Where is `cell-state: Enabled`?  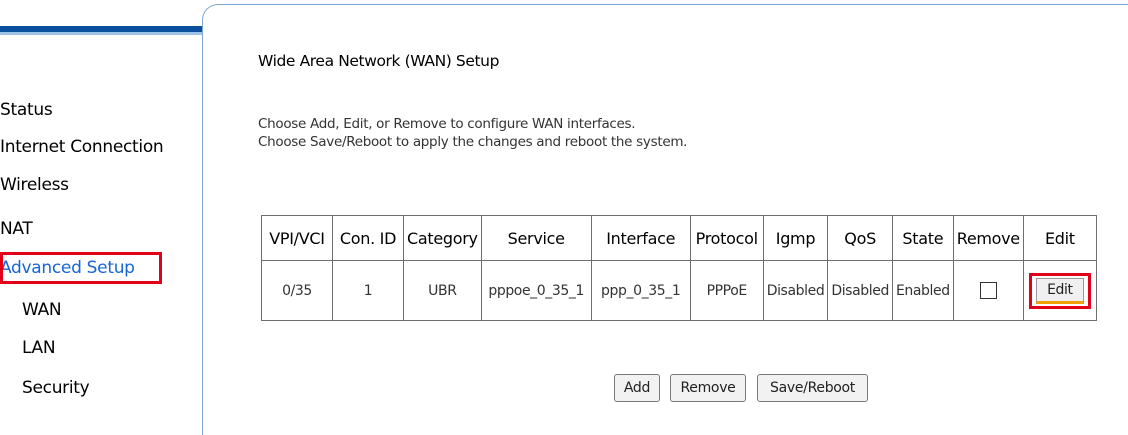
cell-state: Enabled is located at coordinates (922, 290).